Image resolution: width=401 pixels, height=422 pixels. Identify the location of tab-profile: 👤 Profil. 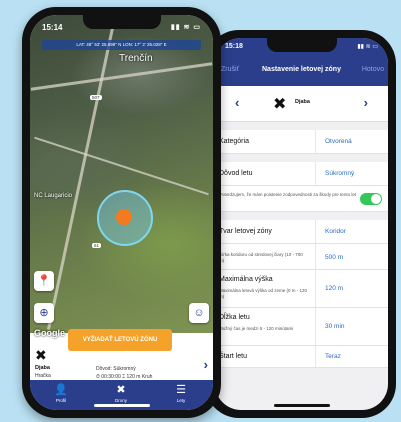
(61, 393).